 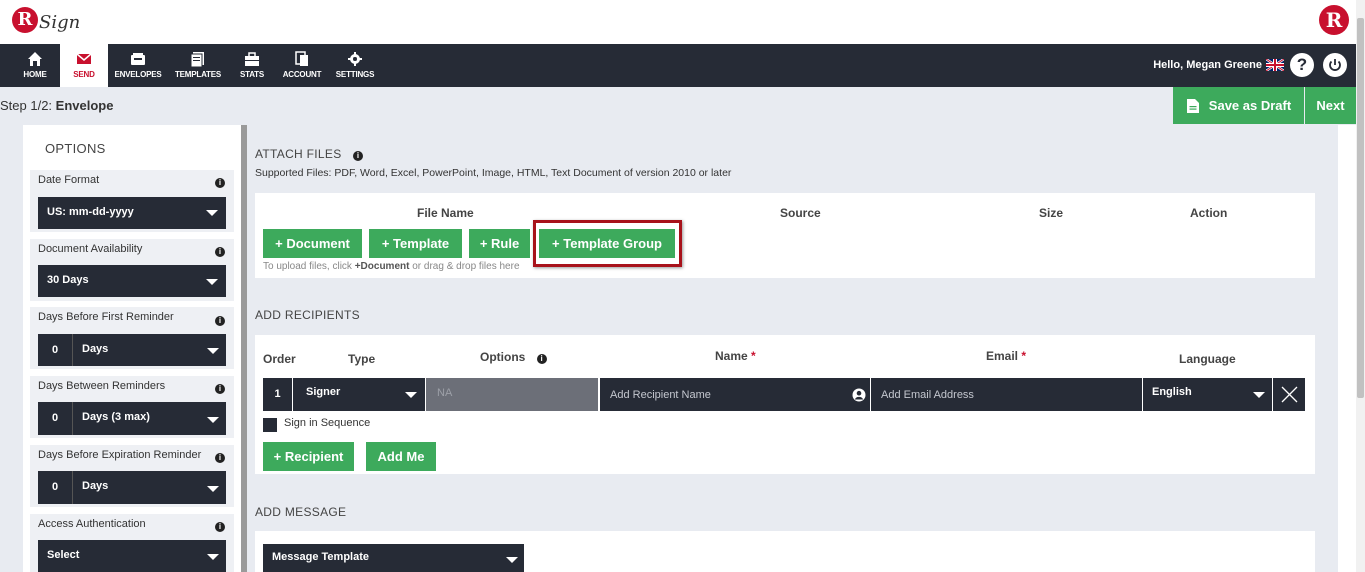 What do you see at coordinates (301, 58) in the screenshot?
I see `account-icon` at bounding box center [301, 58].